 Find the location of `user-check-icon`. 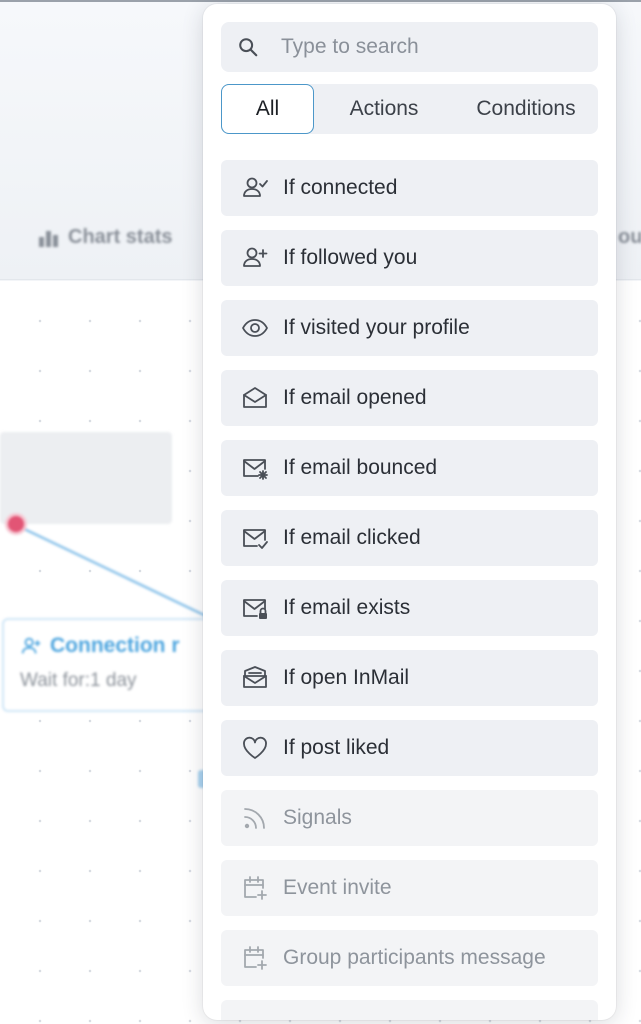

user-check-icon is located at coordinates (256, 188).